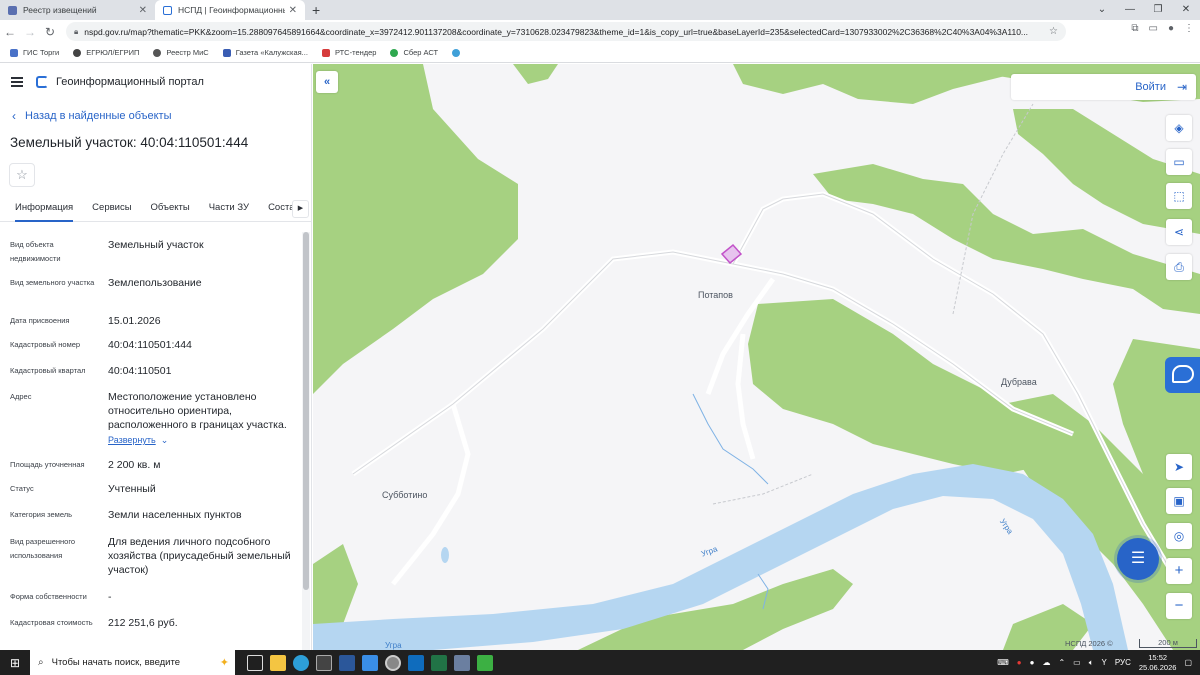  I want to click on nspd-icon, so click(167, 10).